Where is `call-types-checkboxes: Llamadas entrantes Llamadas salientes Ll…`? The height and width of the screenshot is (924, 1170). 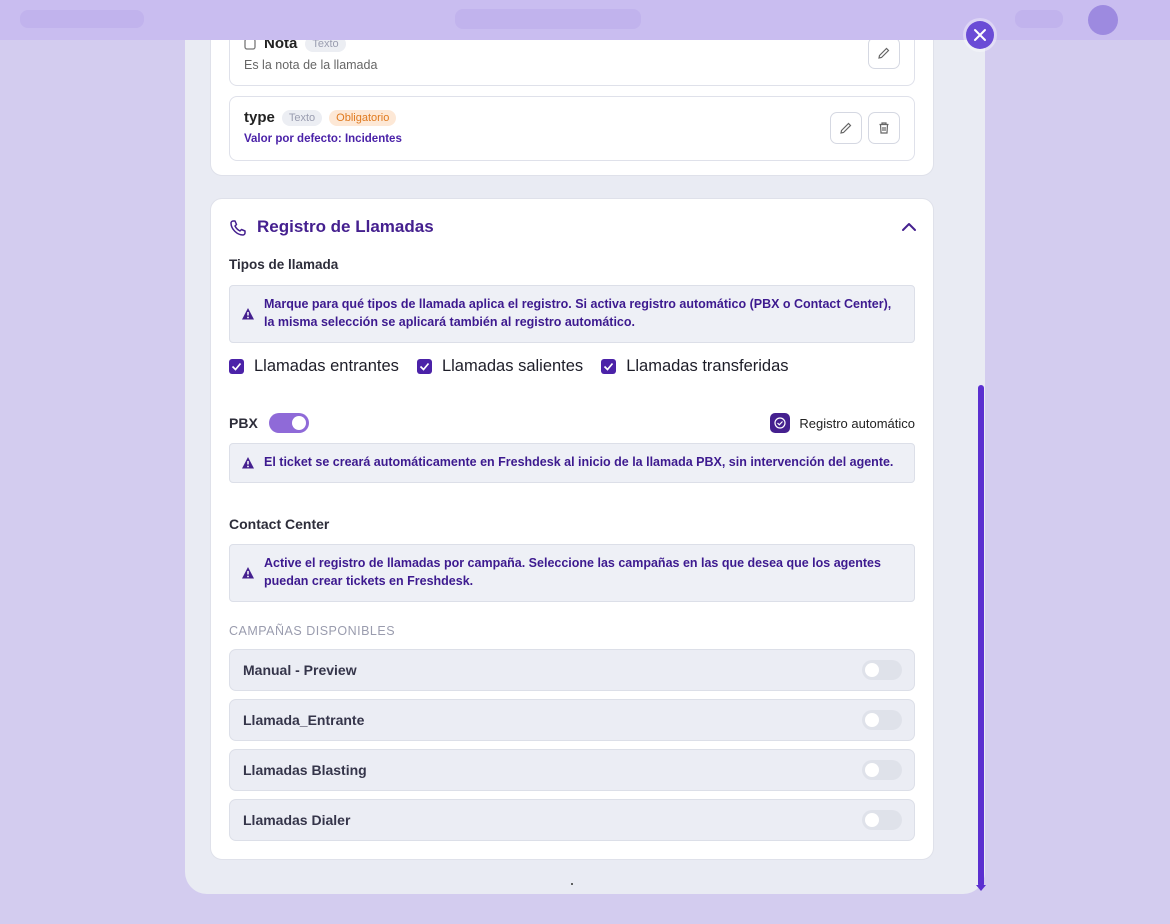
call-types-checkboxes: Llamadas entrantes Llamadas salientes Ll… is located at coordinates (509, 366).